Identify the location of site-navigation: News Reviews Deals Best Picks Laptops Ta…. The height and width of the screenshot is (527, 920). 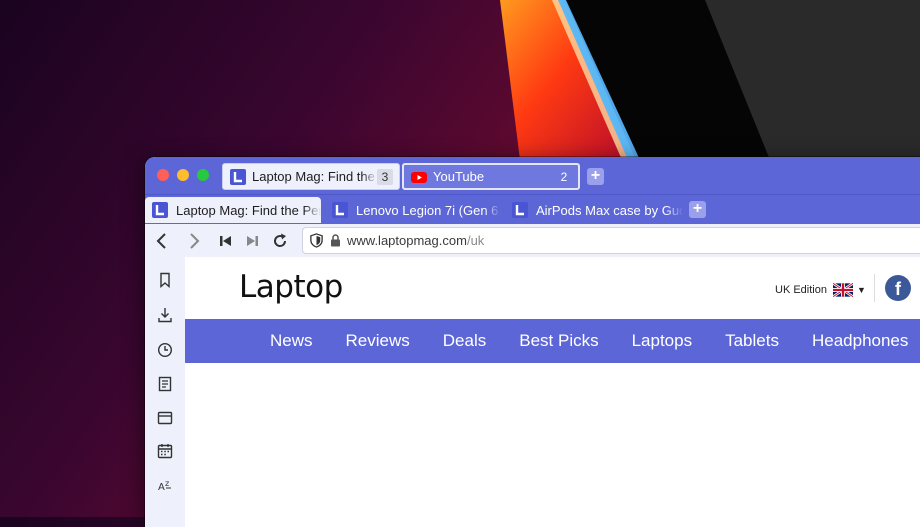
(552, 341).